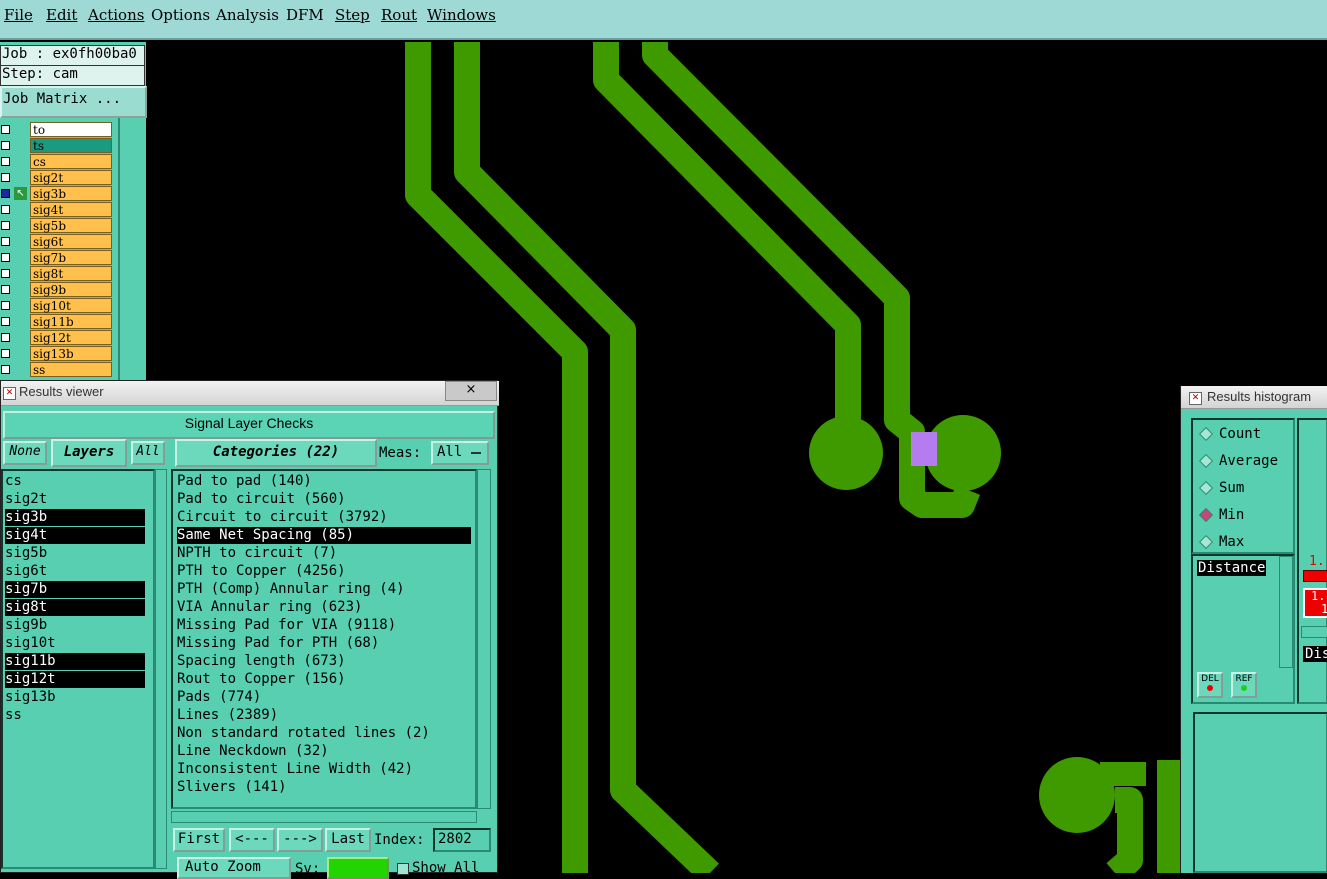 This screenshot has width=1327, height=879. I want to click on meas-dropdown: All, so click(460, 453).